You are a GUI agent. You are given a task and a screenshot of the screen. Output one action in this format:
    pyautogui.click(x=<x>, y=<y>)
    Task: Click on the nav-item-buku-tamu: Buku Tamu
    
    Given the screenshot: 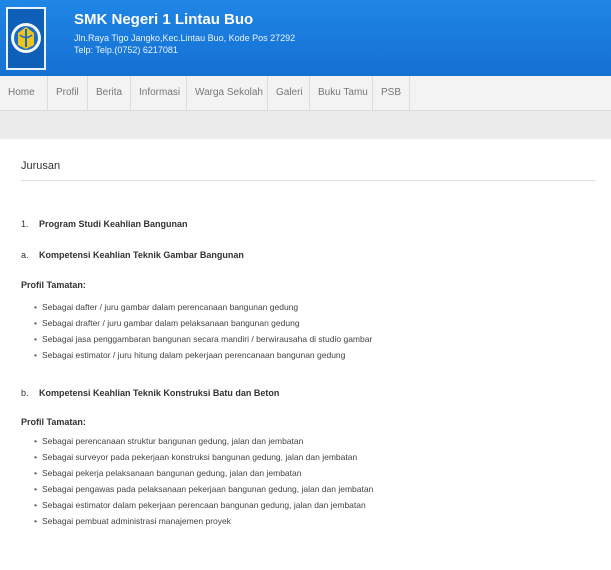 What is the action you would take?
    pyautogui.click(x=341, y=93)
    